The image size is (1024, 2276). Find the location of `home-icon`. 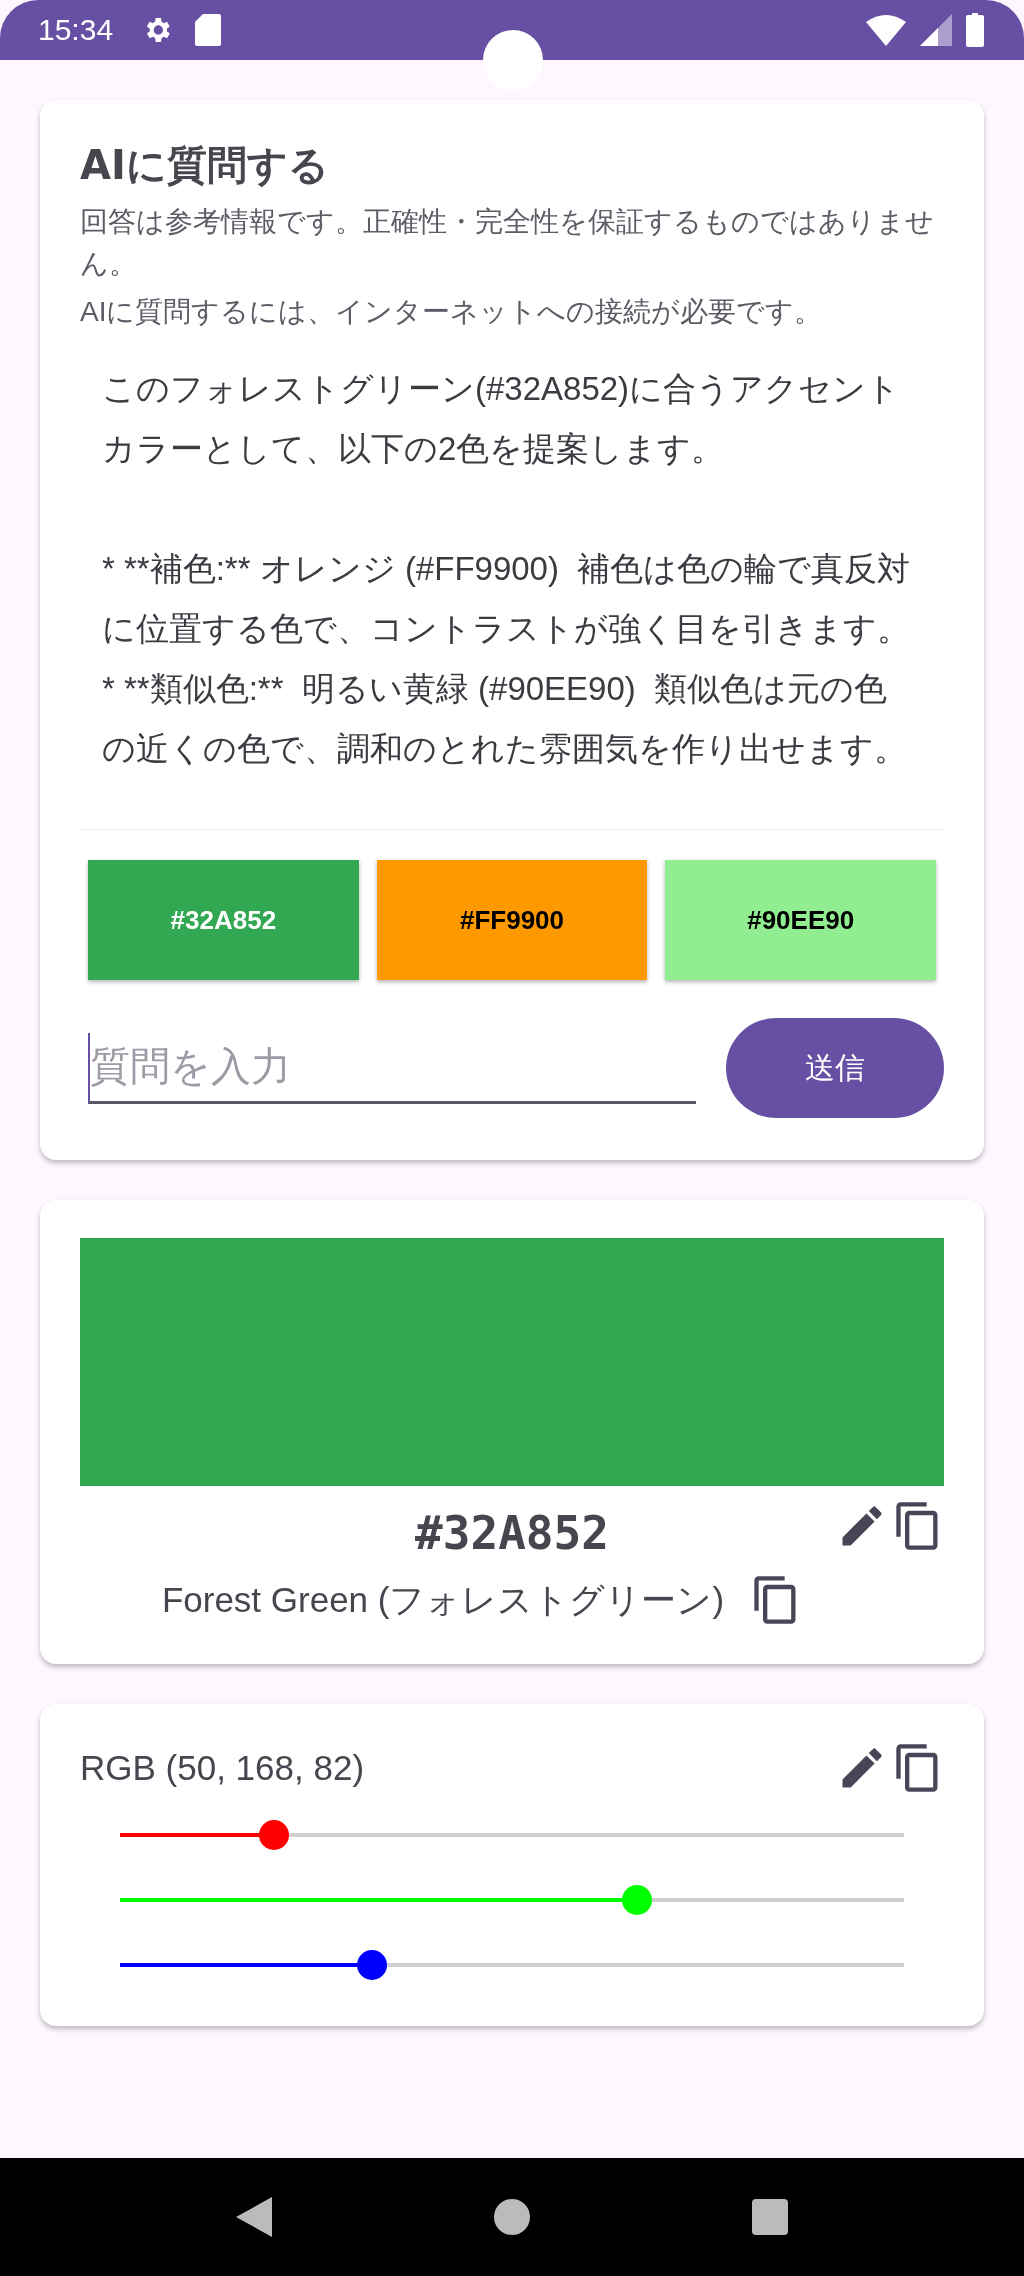

home-icon is located at coordinates (512, 2217).